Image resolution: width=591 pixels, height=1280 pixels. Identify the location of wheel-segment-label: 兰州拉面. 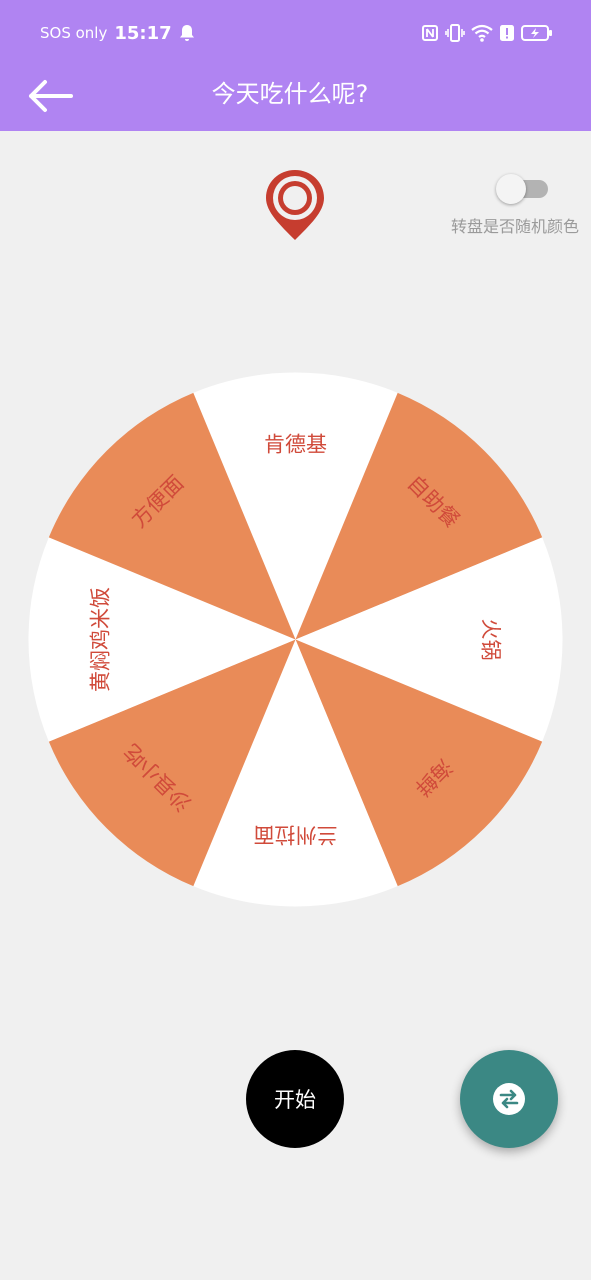
(296, 835).